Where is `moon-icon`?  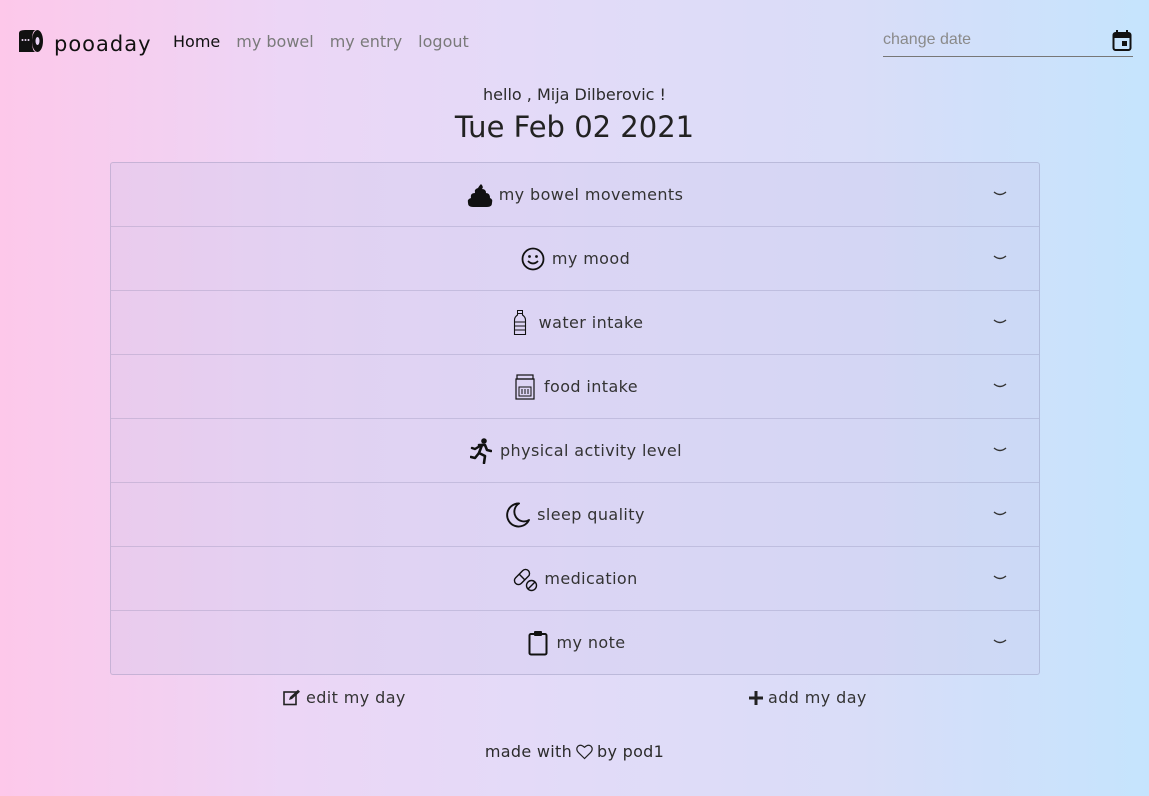 moon-icon is located at coordinates (518, 515).